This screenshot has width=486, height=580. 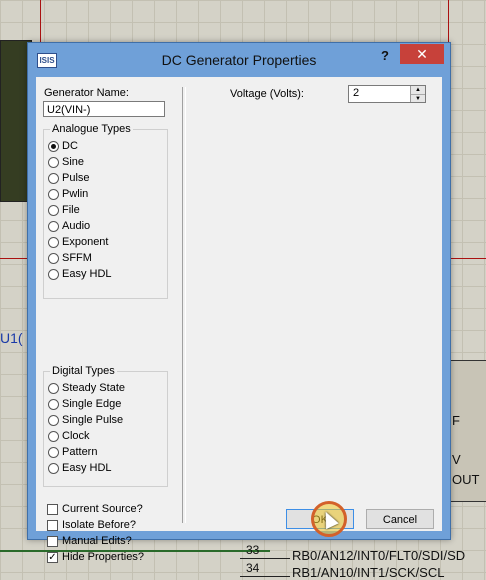 What do you see at coordinates (84, 404) in the screenshot?
I see `radio-digital-single-edge: Single Edge` at bounding box center [84, 404].